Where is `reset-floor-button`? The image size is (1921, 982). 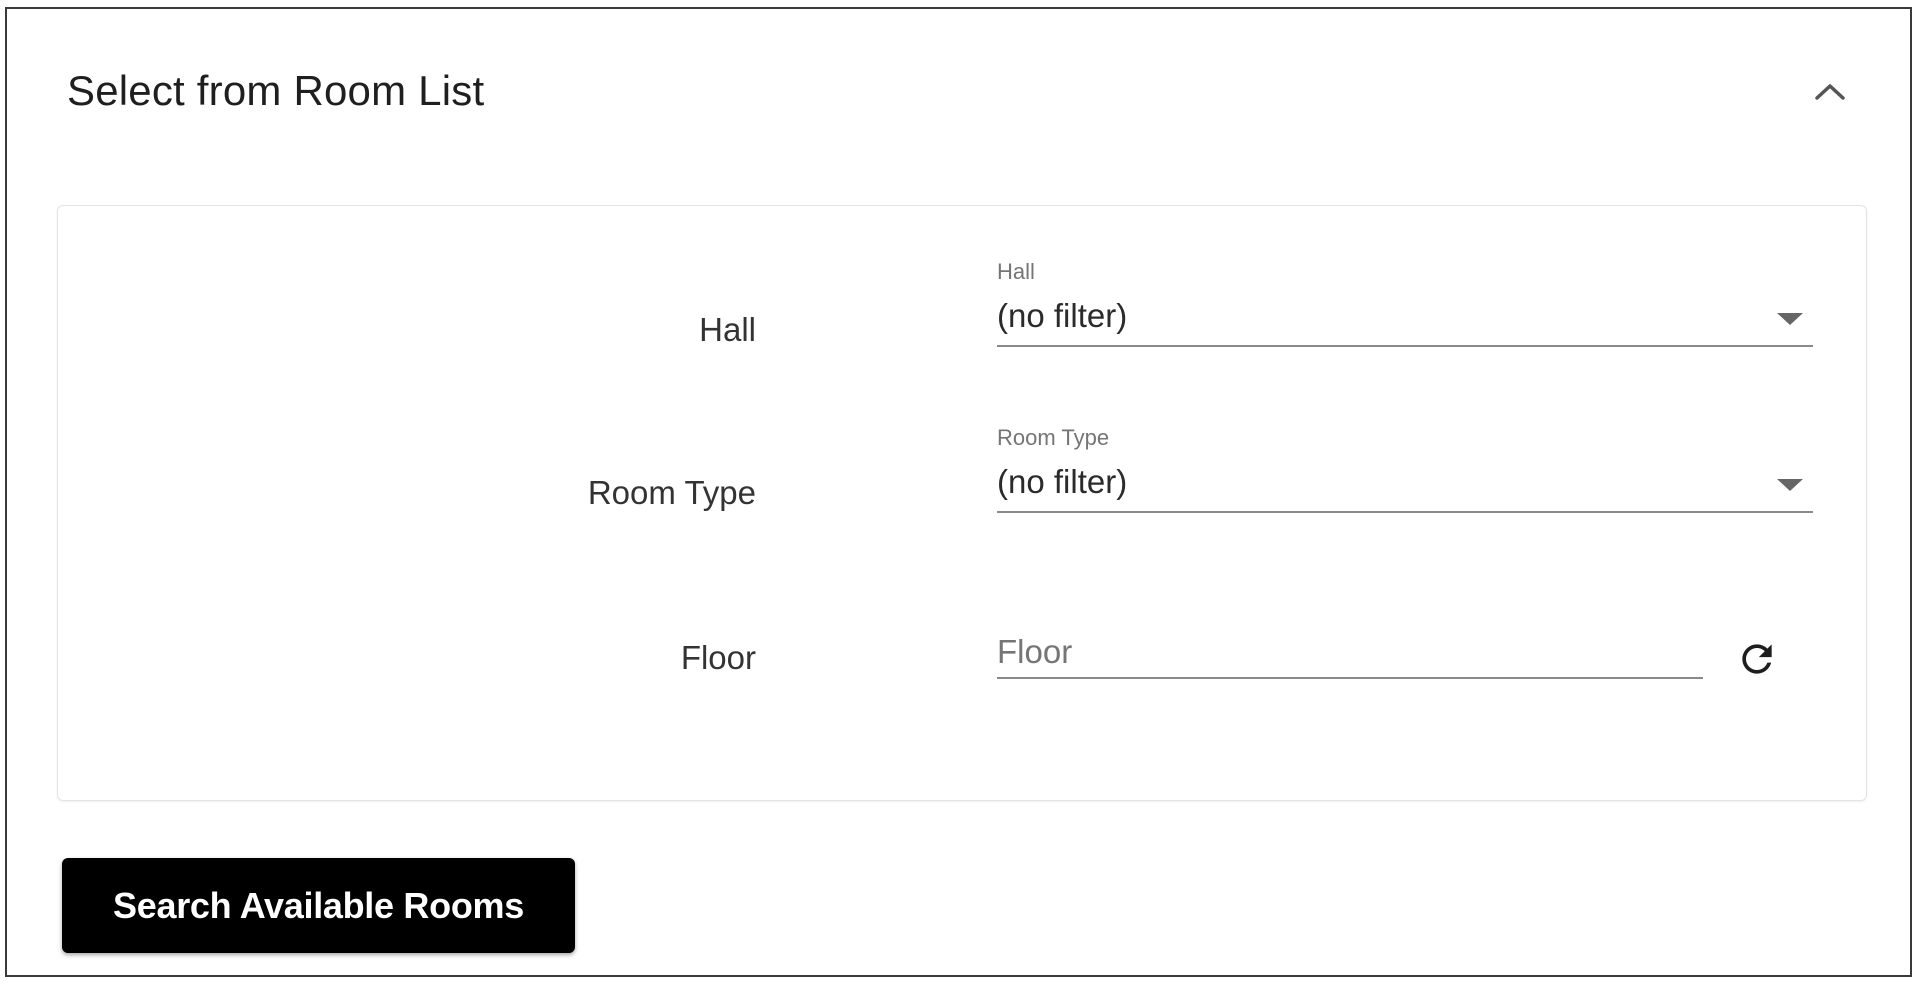 reset-floor-button is located at coordinates (1757, 659).